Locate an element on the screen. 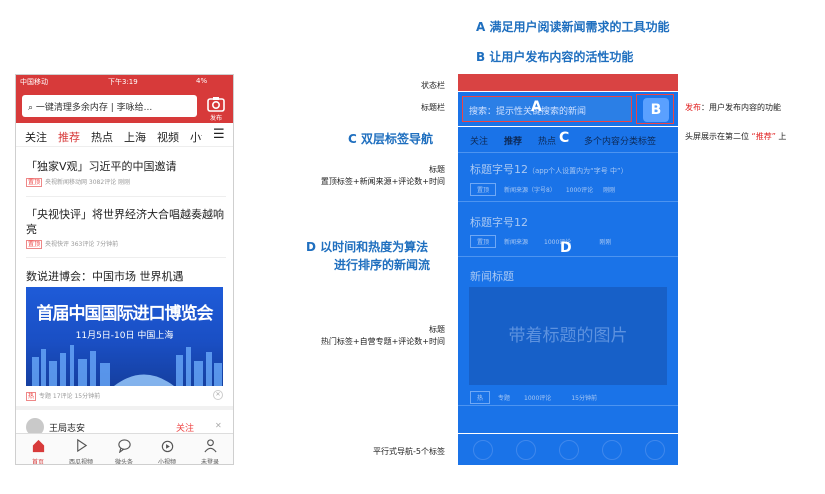 Image resolution: width=825 pixels, height=494 pixels. news-item-title: 「央视快评」将世界经济大合唱越奏越响亮 is located at coordinates (126, 222).